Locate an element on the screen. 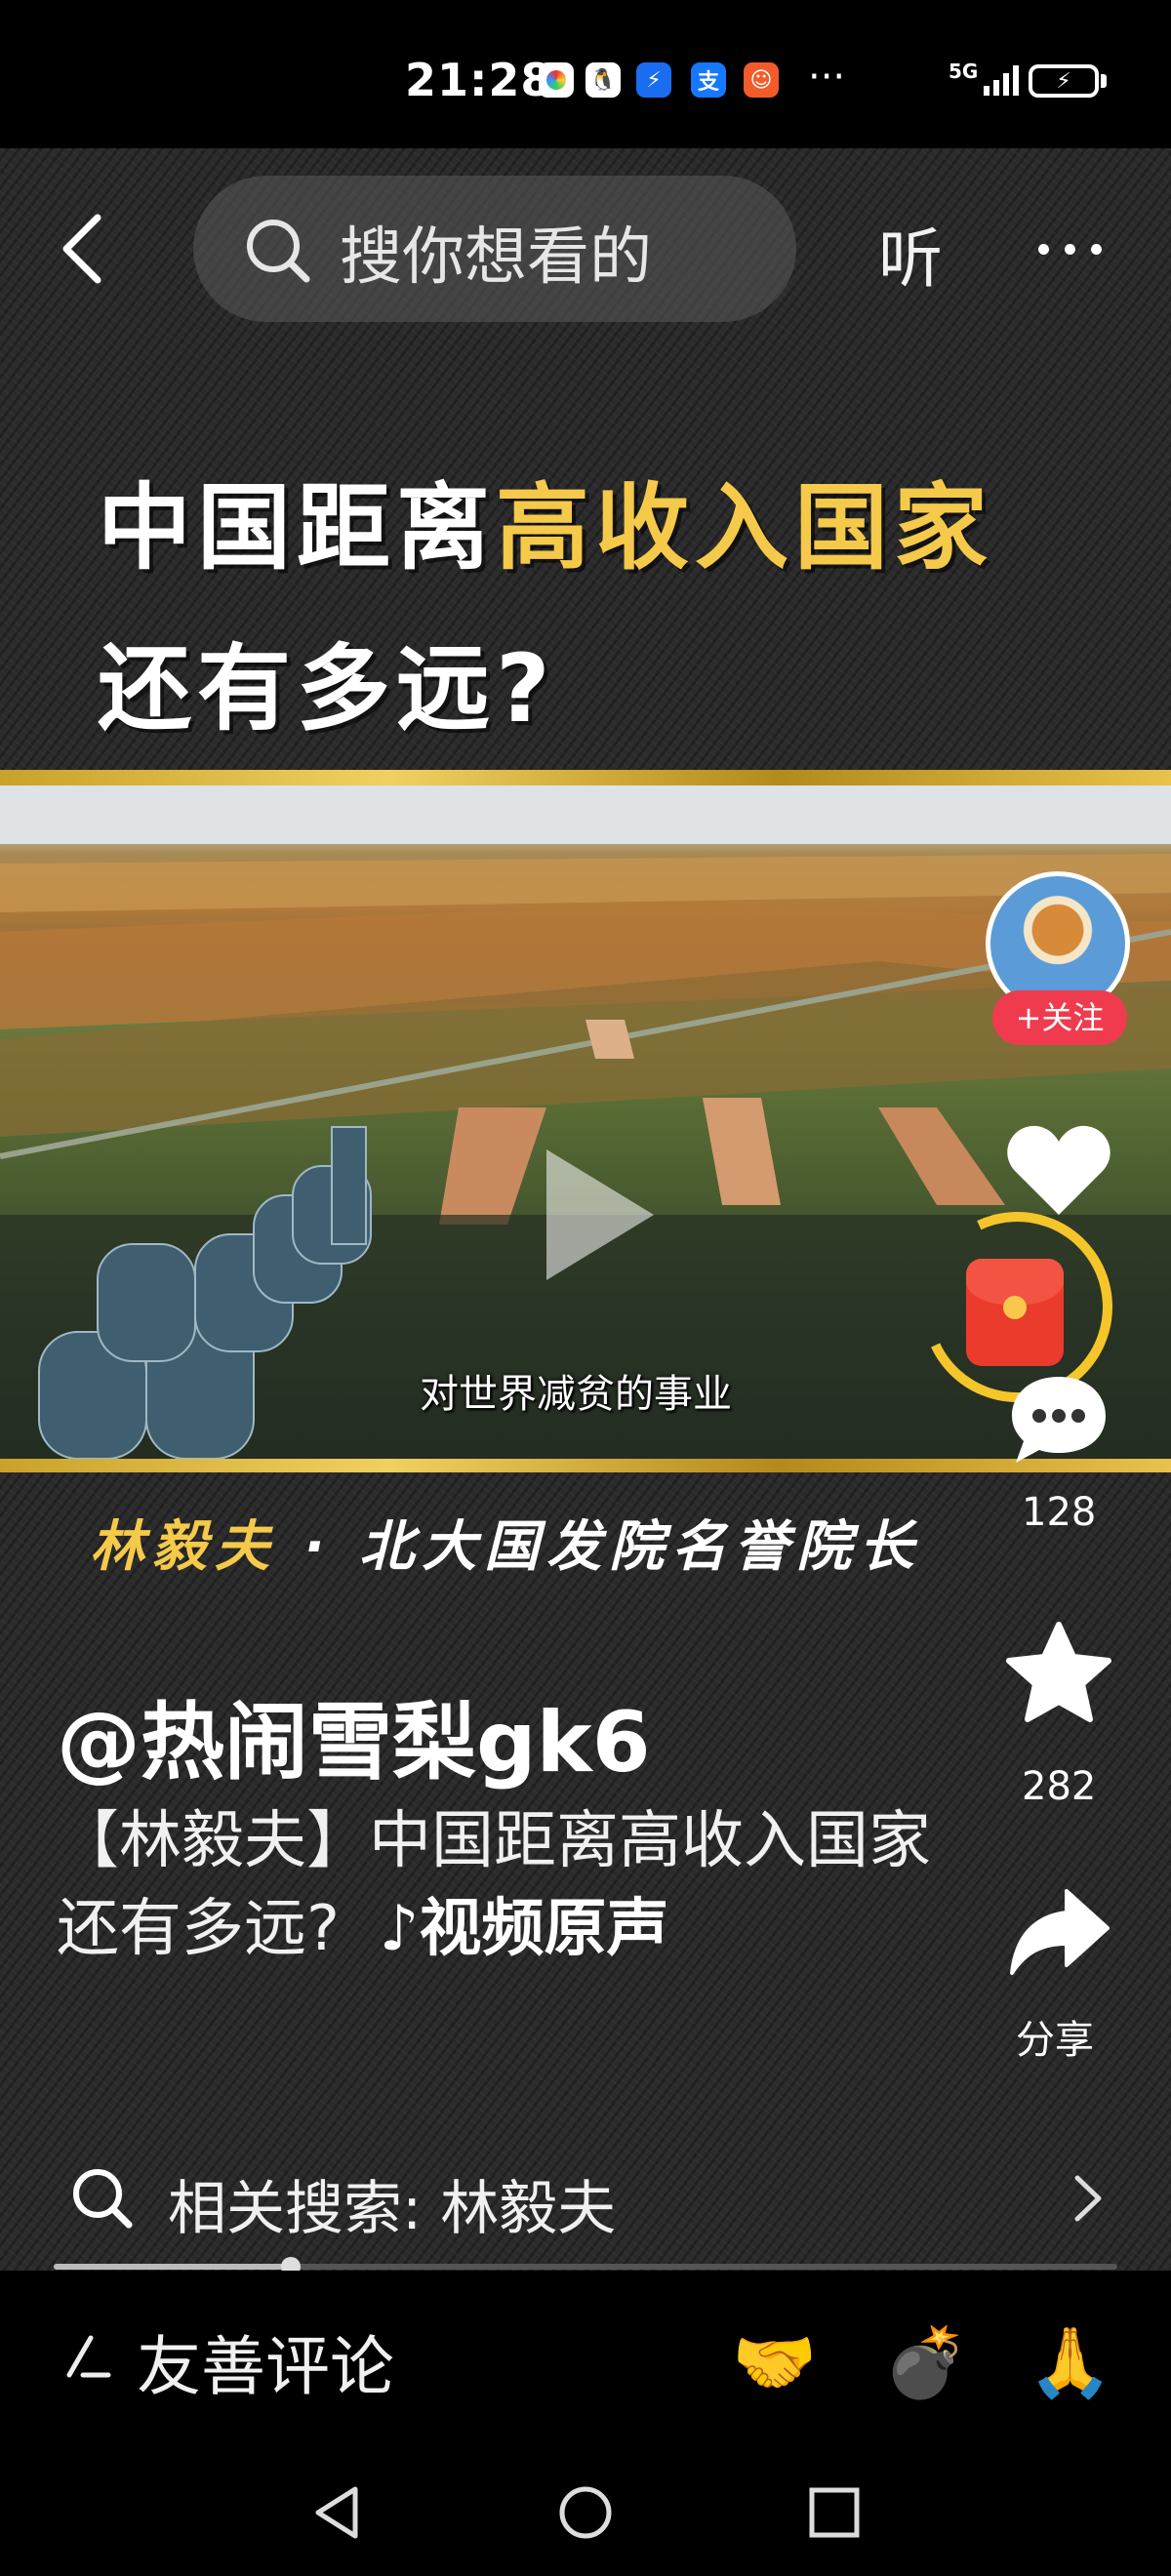  play-icon is located at coordinates (600, 1215).